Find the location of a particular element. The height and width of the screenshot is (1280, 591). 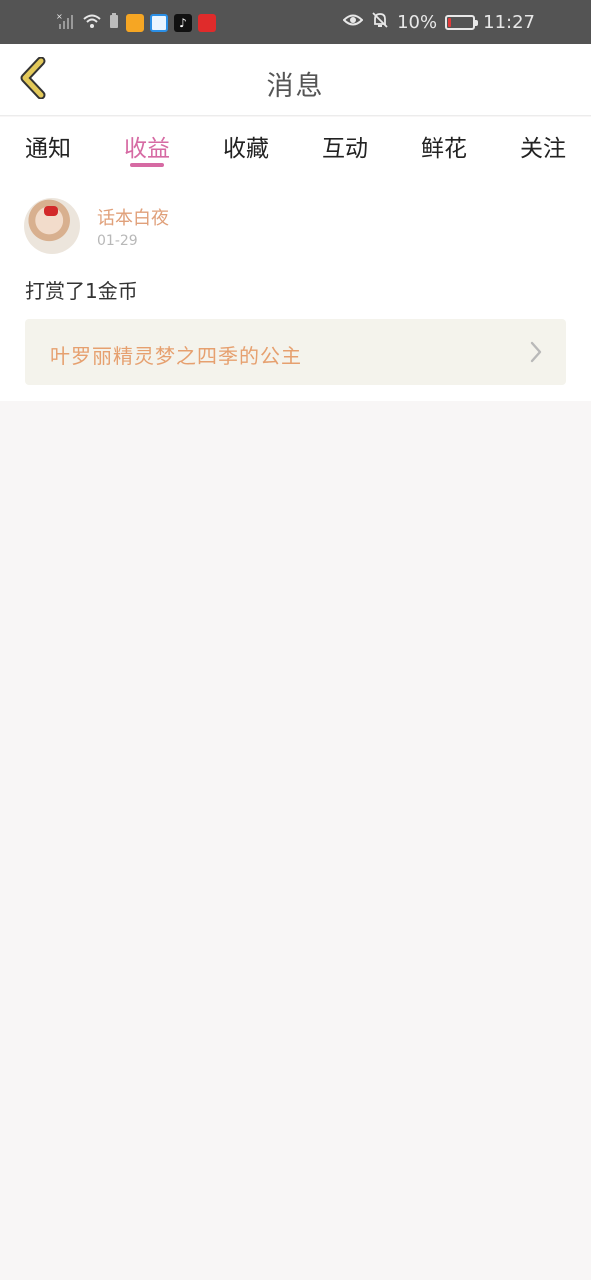

tab-1: 收益 is located at coordinates (147, 148).